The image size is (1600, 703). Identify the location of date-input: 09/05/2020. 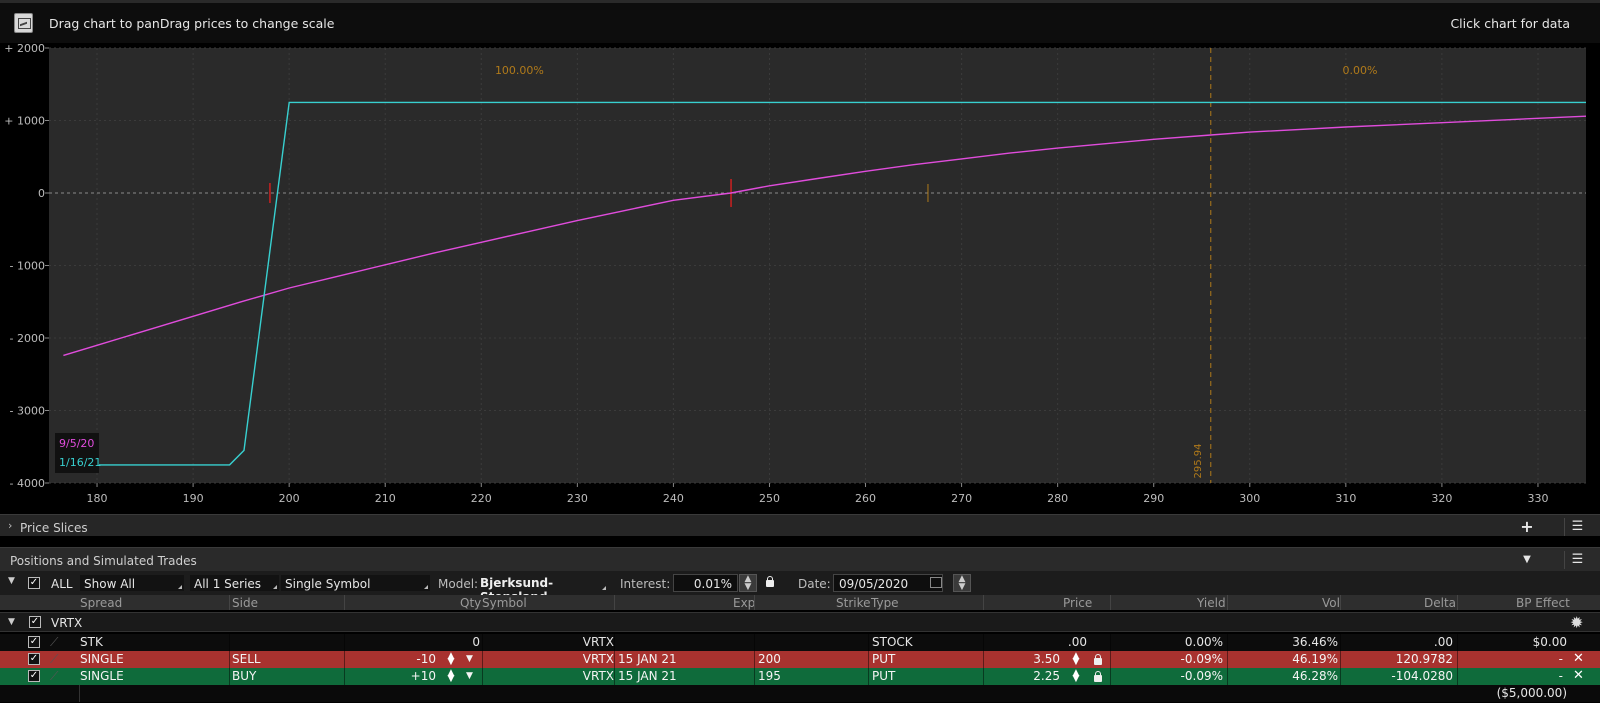
(888, 583).